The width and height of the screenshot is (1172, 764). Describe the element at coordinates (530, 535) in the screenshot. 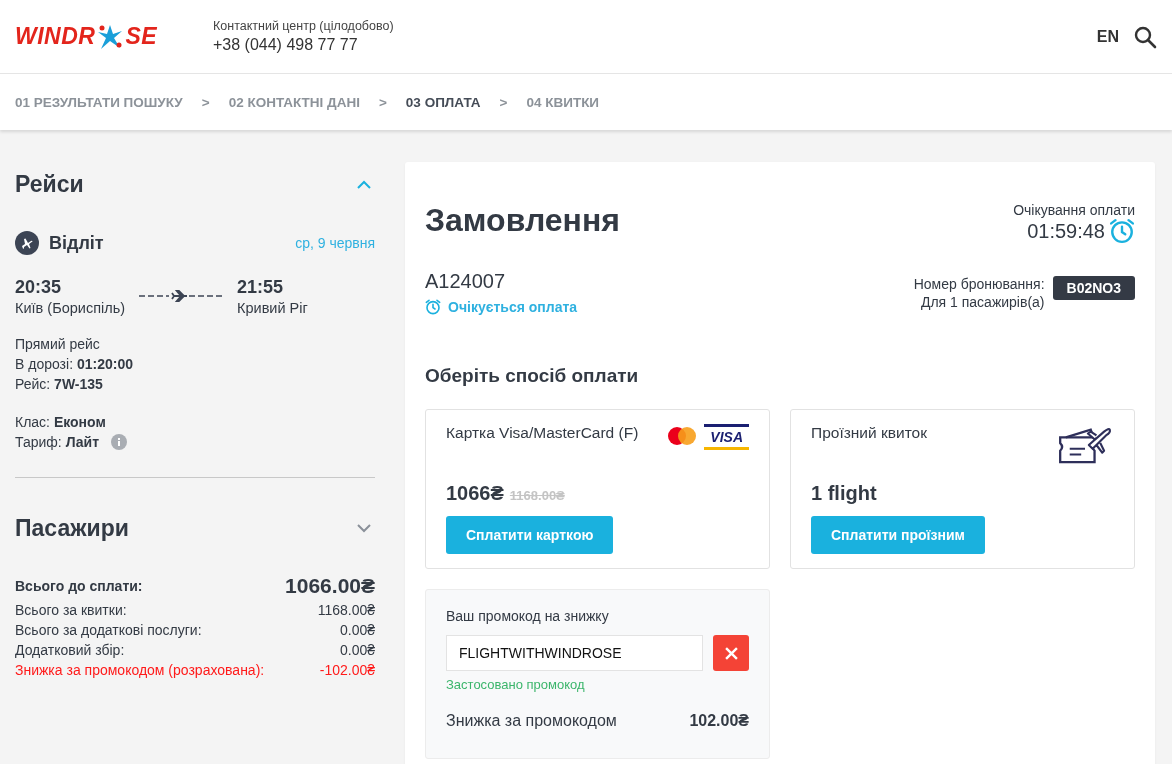

I see `pay-button: Сплатити карткою` at that location.